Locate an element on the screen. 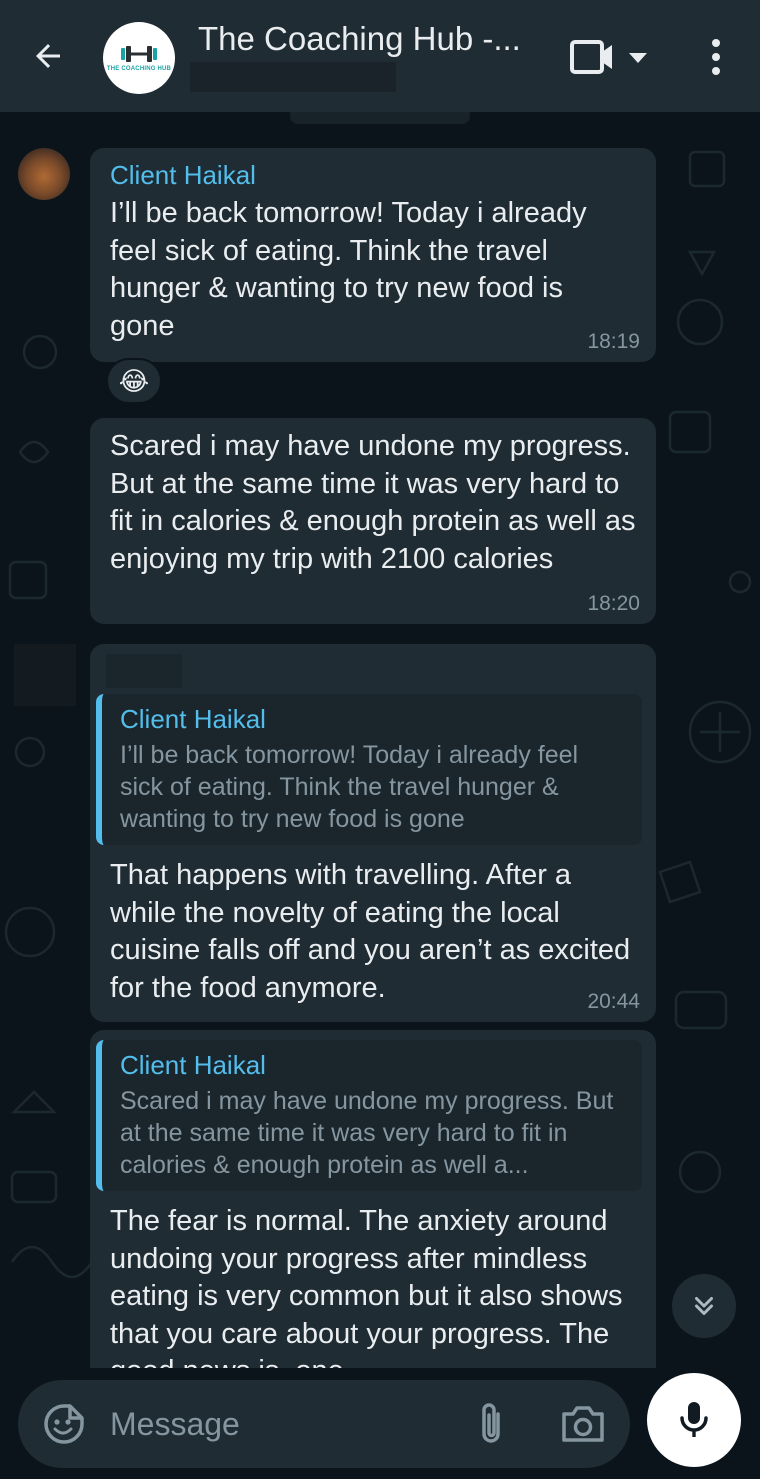 The height and width of the screenshot is (1479, 760). emoji-button is located at coordinates (64, 1424).